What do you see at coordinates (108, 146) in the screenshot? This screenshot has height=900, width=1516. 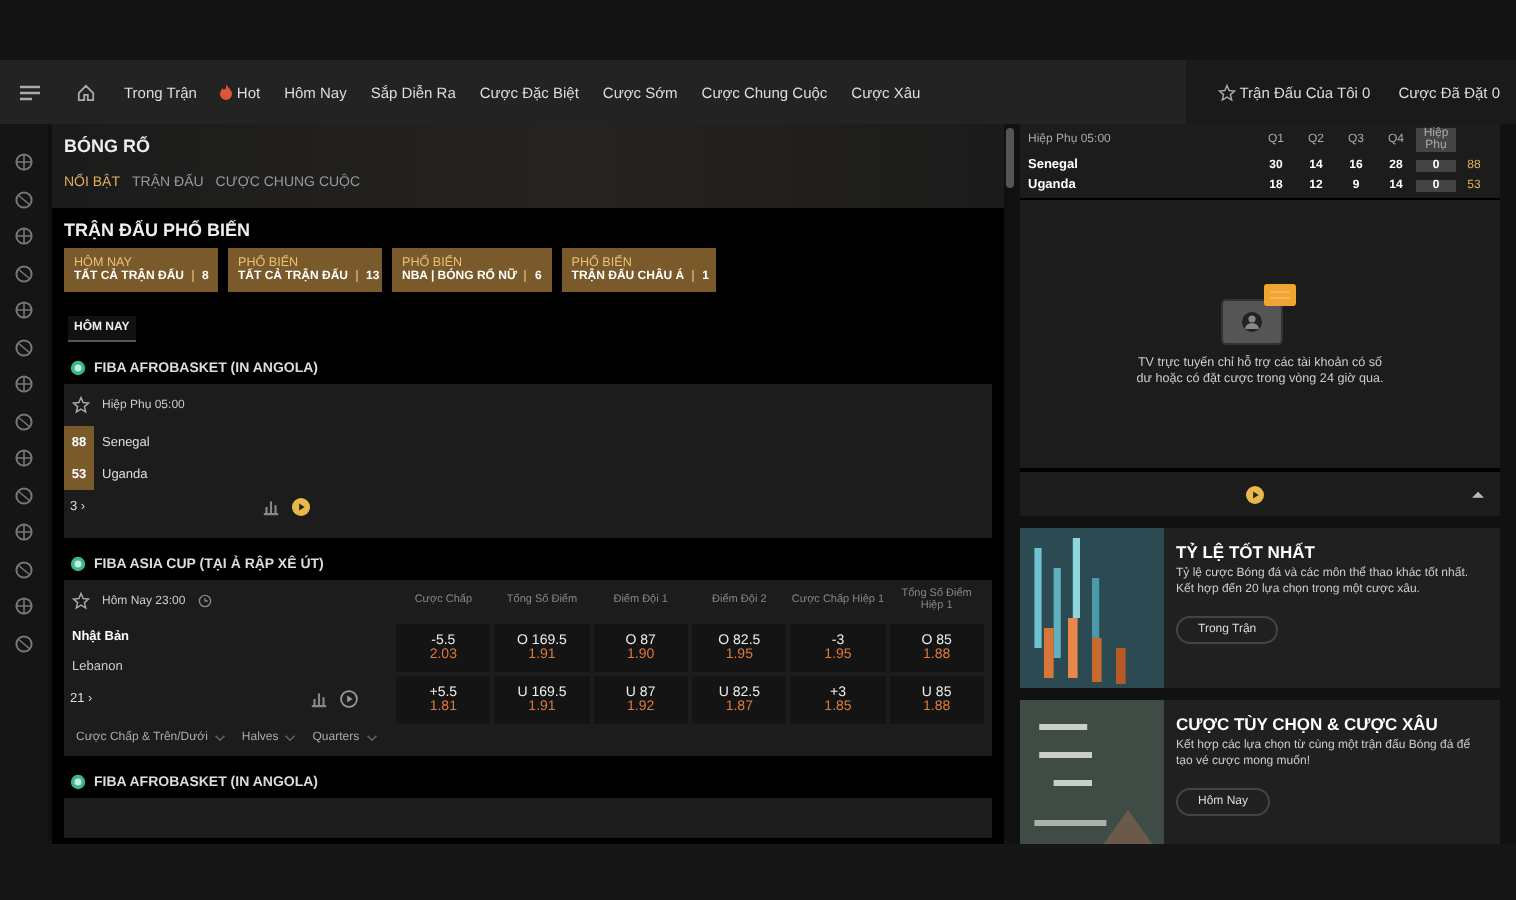 I see `sport-title: BÓNG RỔ` at bounding box center [108, 146].